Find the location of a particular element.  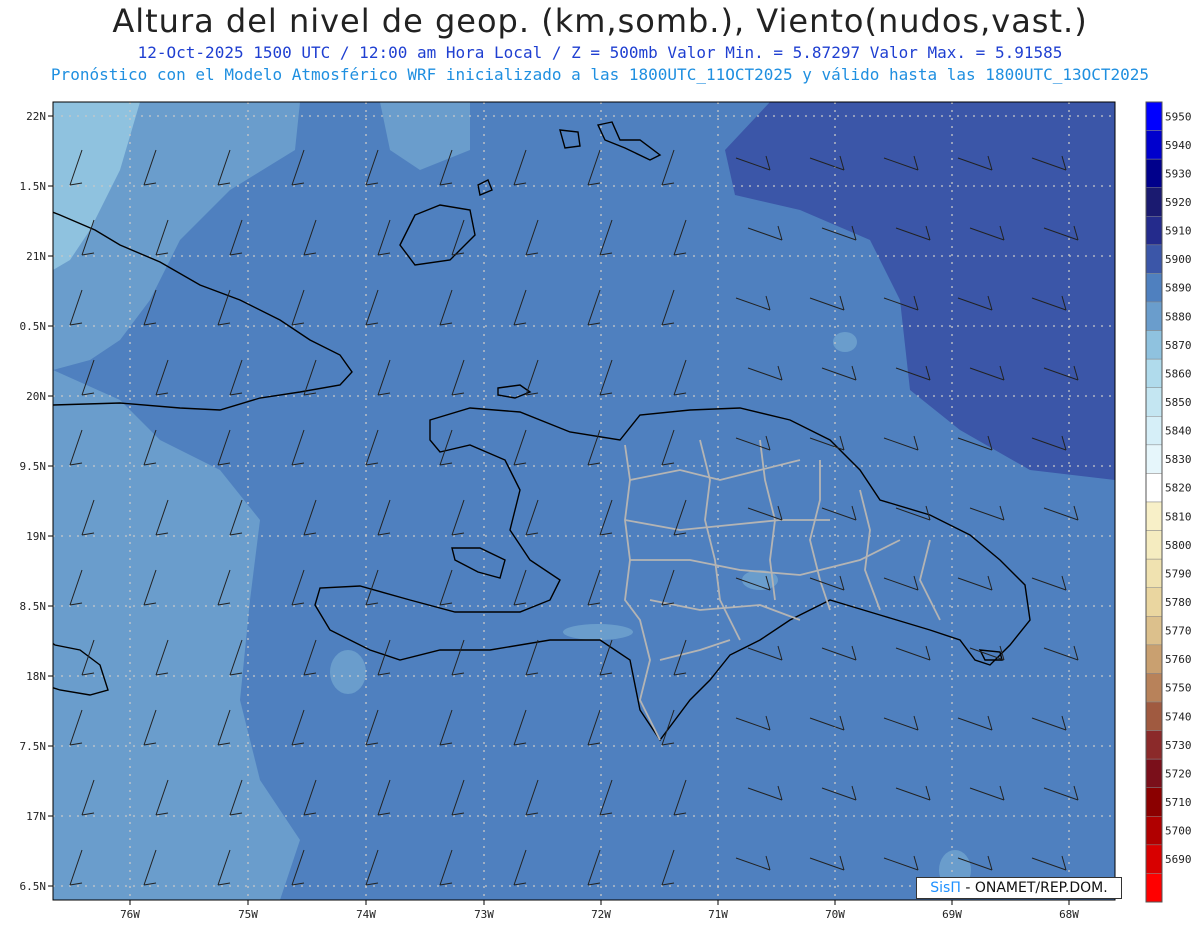

legend-label: 5830 is located at coordinates (1178, 459).